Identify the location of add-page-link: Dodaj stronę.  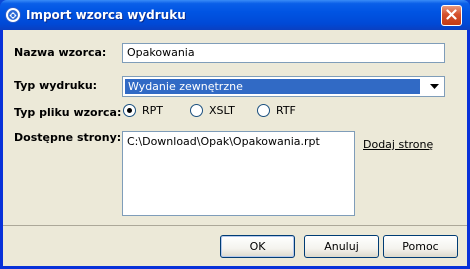
(398, 144).